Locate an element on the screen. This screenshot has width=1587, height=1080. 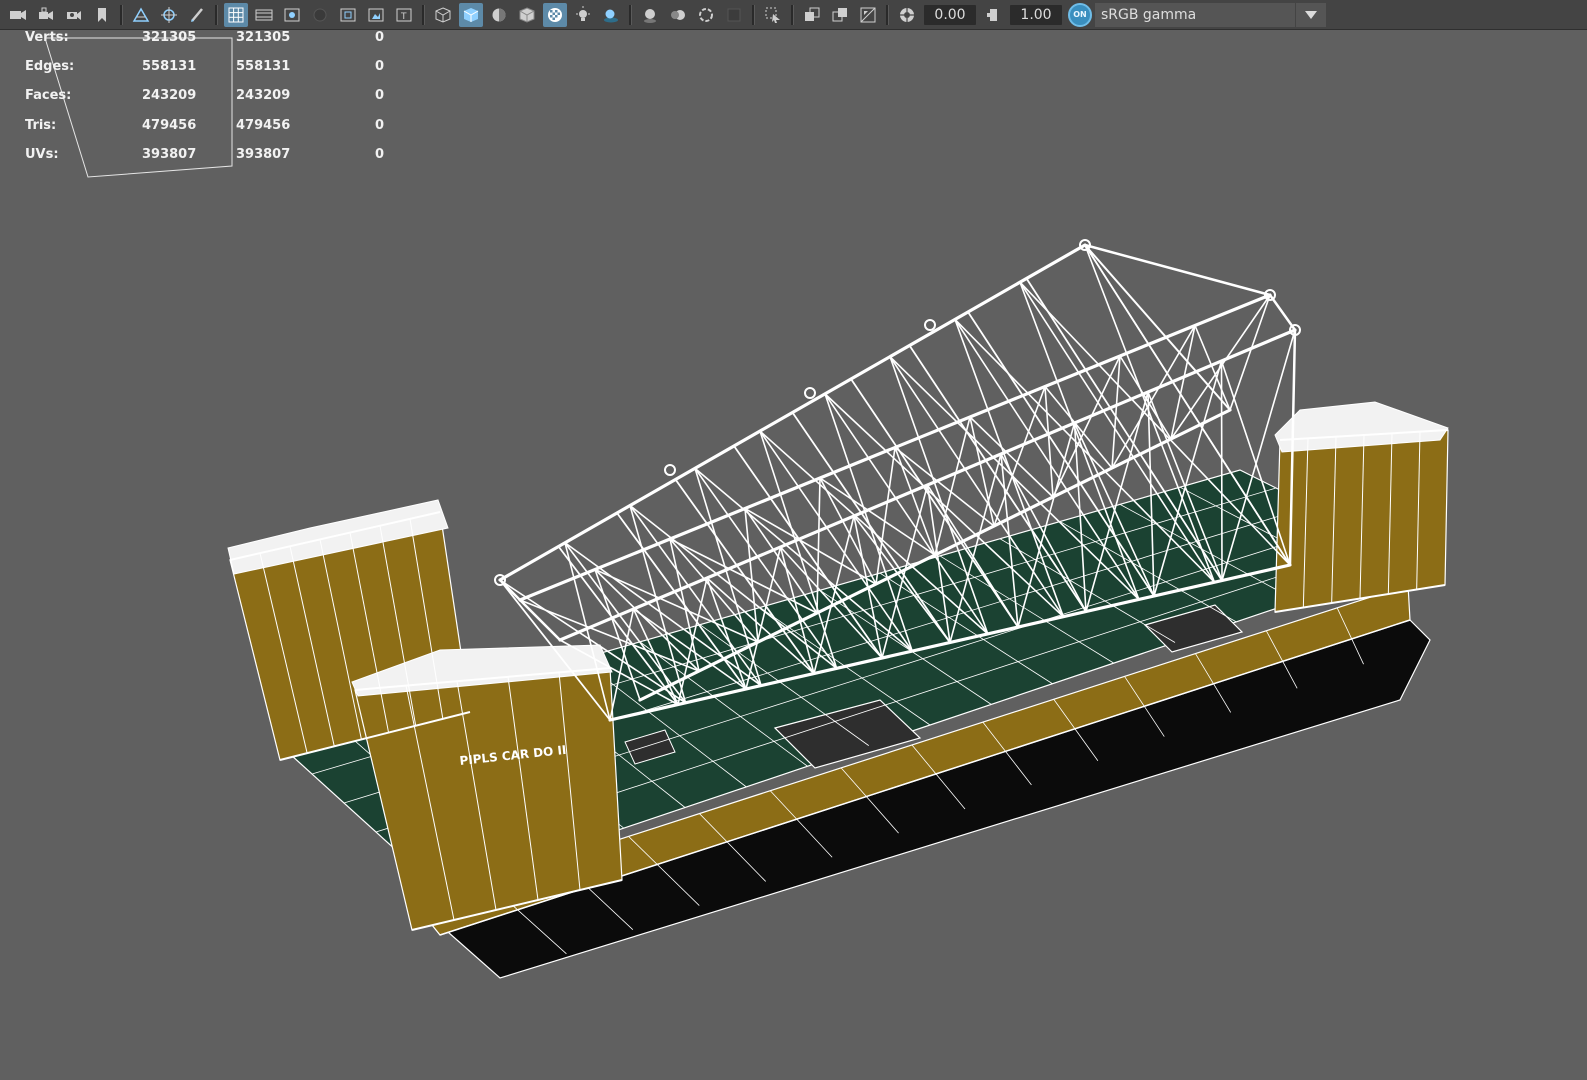
backface-culling-button is located at coordinates (868, 15).